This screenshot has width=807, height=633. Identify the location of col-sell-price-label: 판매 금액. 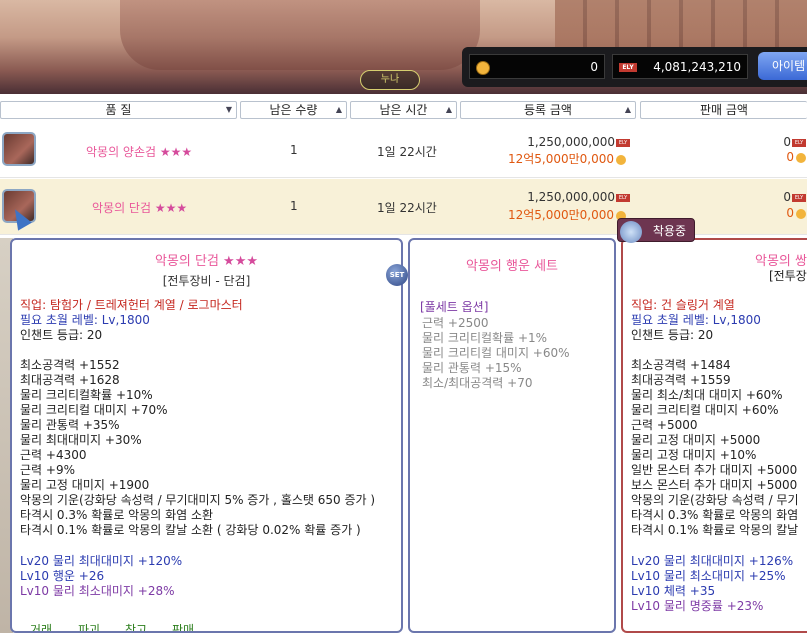
(724, 110).